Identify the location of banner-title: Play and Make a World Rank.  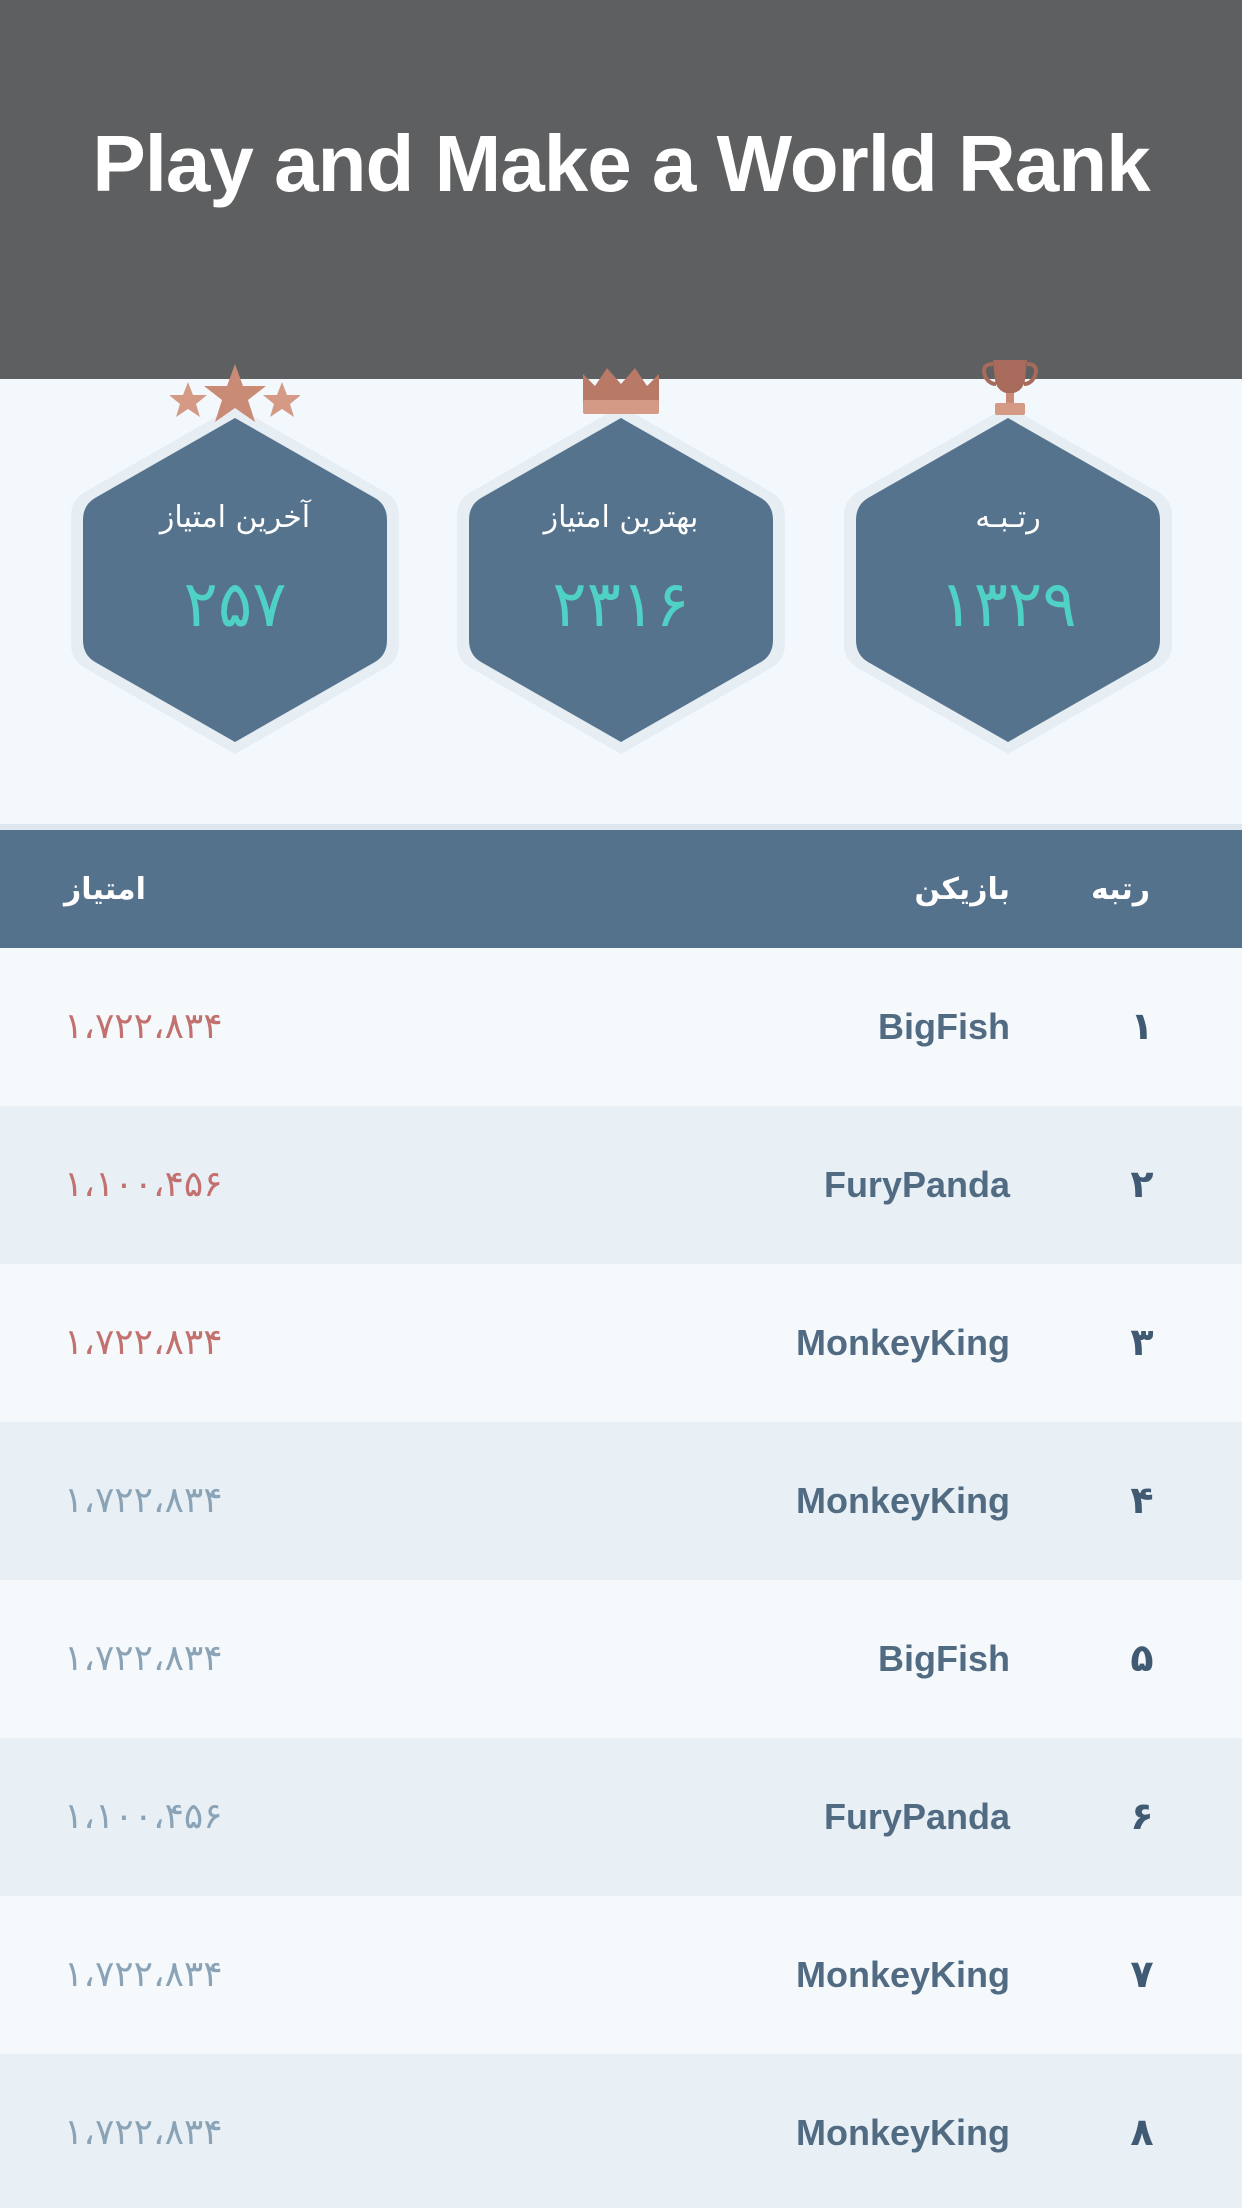
(621, 163).